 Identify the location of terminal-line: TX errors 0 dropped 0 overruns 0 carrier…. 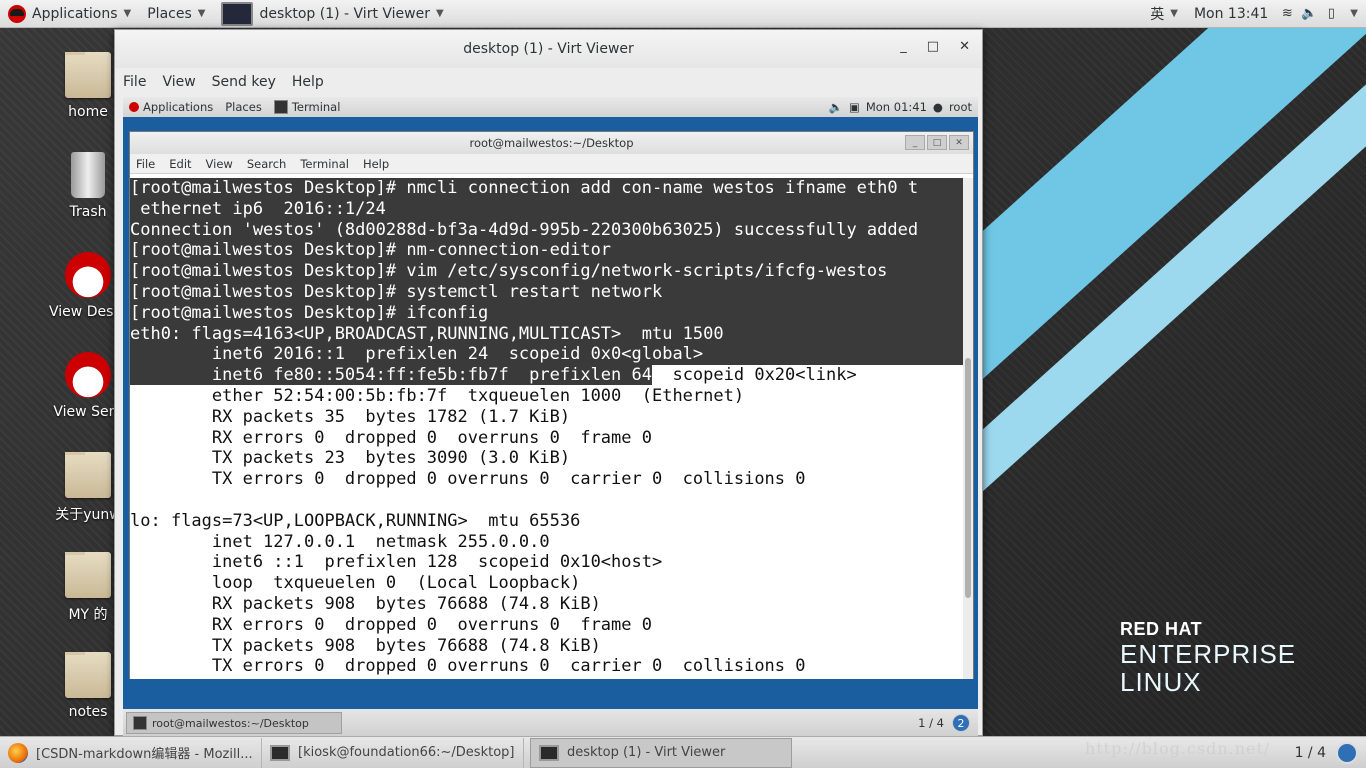
(547, 479).